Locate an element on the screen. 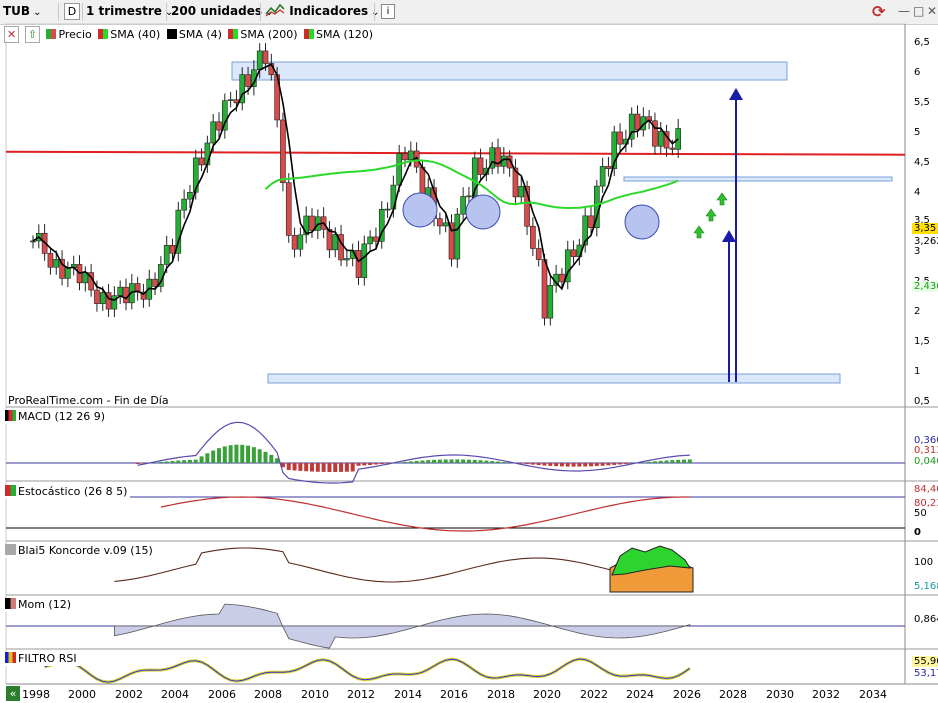  bottom-support-zone is located at coordinates (554, 378).